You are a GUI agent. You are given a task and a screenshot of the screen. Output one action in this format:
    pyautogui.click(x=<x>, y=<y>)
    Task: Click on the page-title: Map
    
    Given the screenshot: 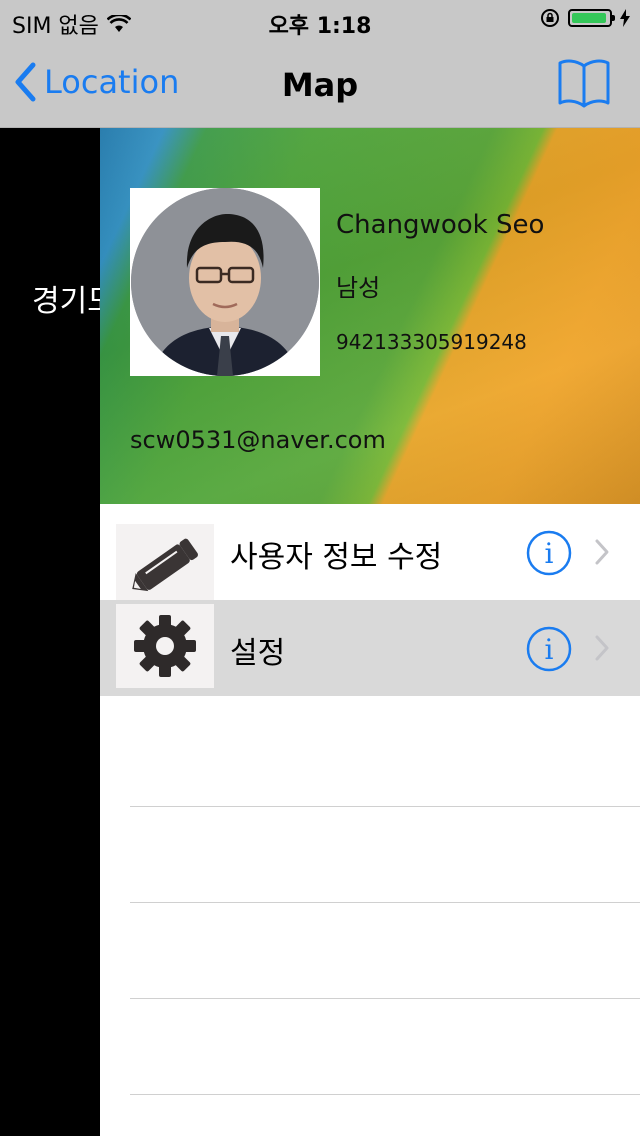 What is the action you would take?
    pyautogui.click(x=320, y=85)
    